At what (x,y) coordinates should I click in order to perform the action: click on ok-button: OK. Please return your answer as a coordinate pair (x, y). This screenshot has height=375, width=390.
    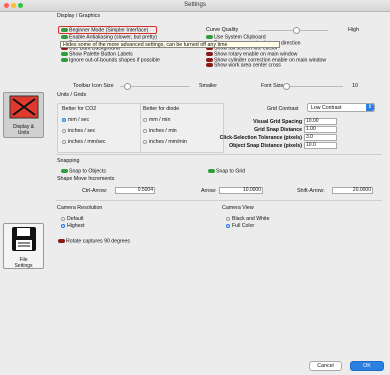
    Looking at the image, I should click on (367, 366).